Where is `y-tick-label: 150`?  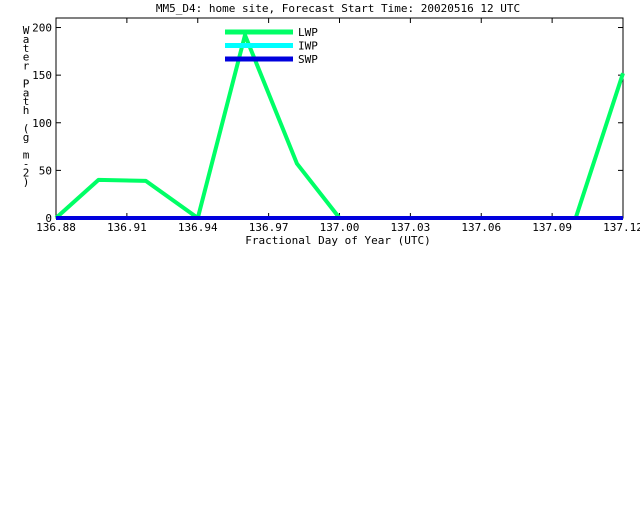 y-tick-label: 150 is located at coordinates (42, 75).